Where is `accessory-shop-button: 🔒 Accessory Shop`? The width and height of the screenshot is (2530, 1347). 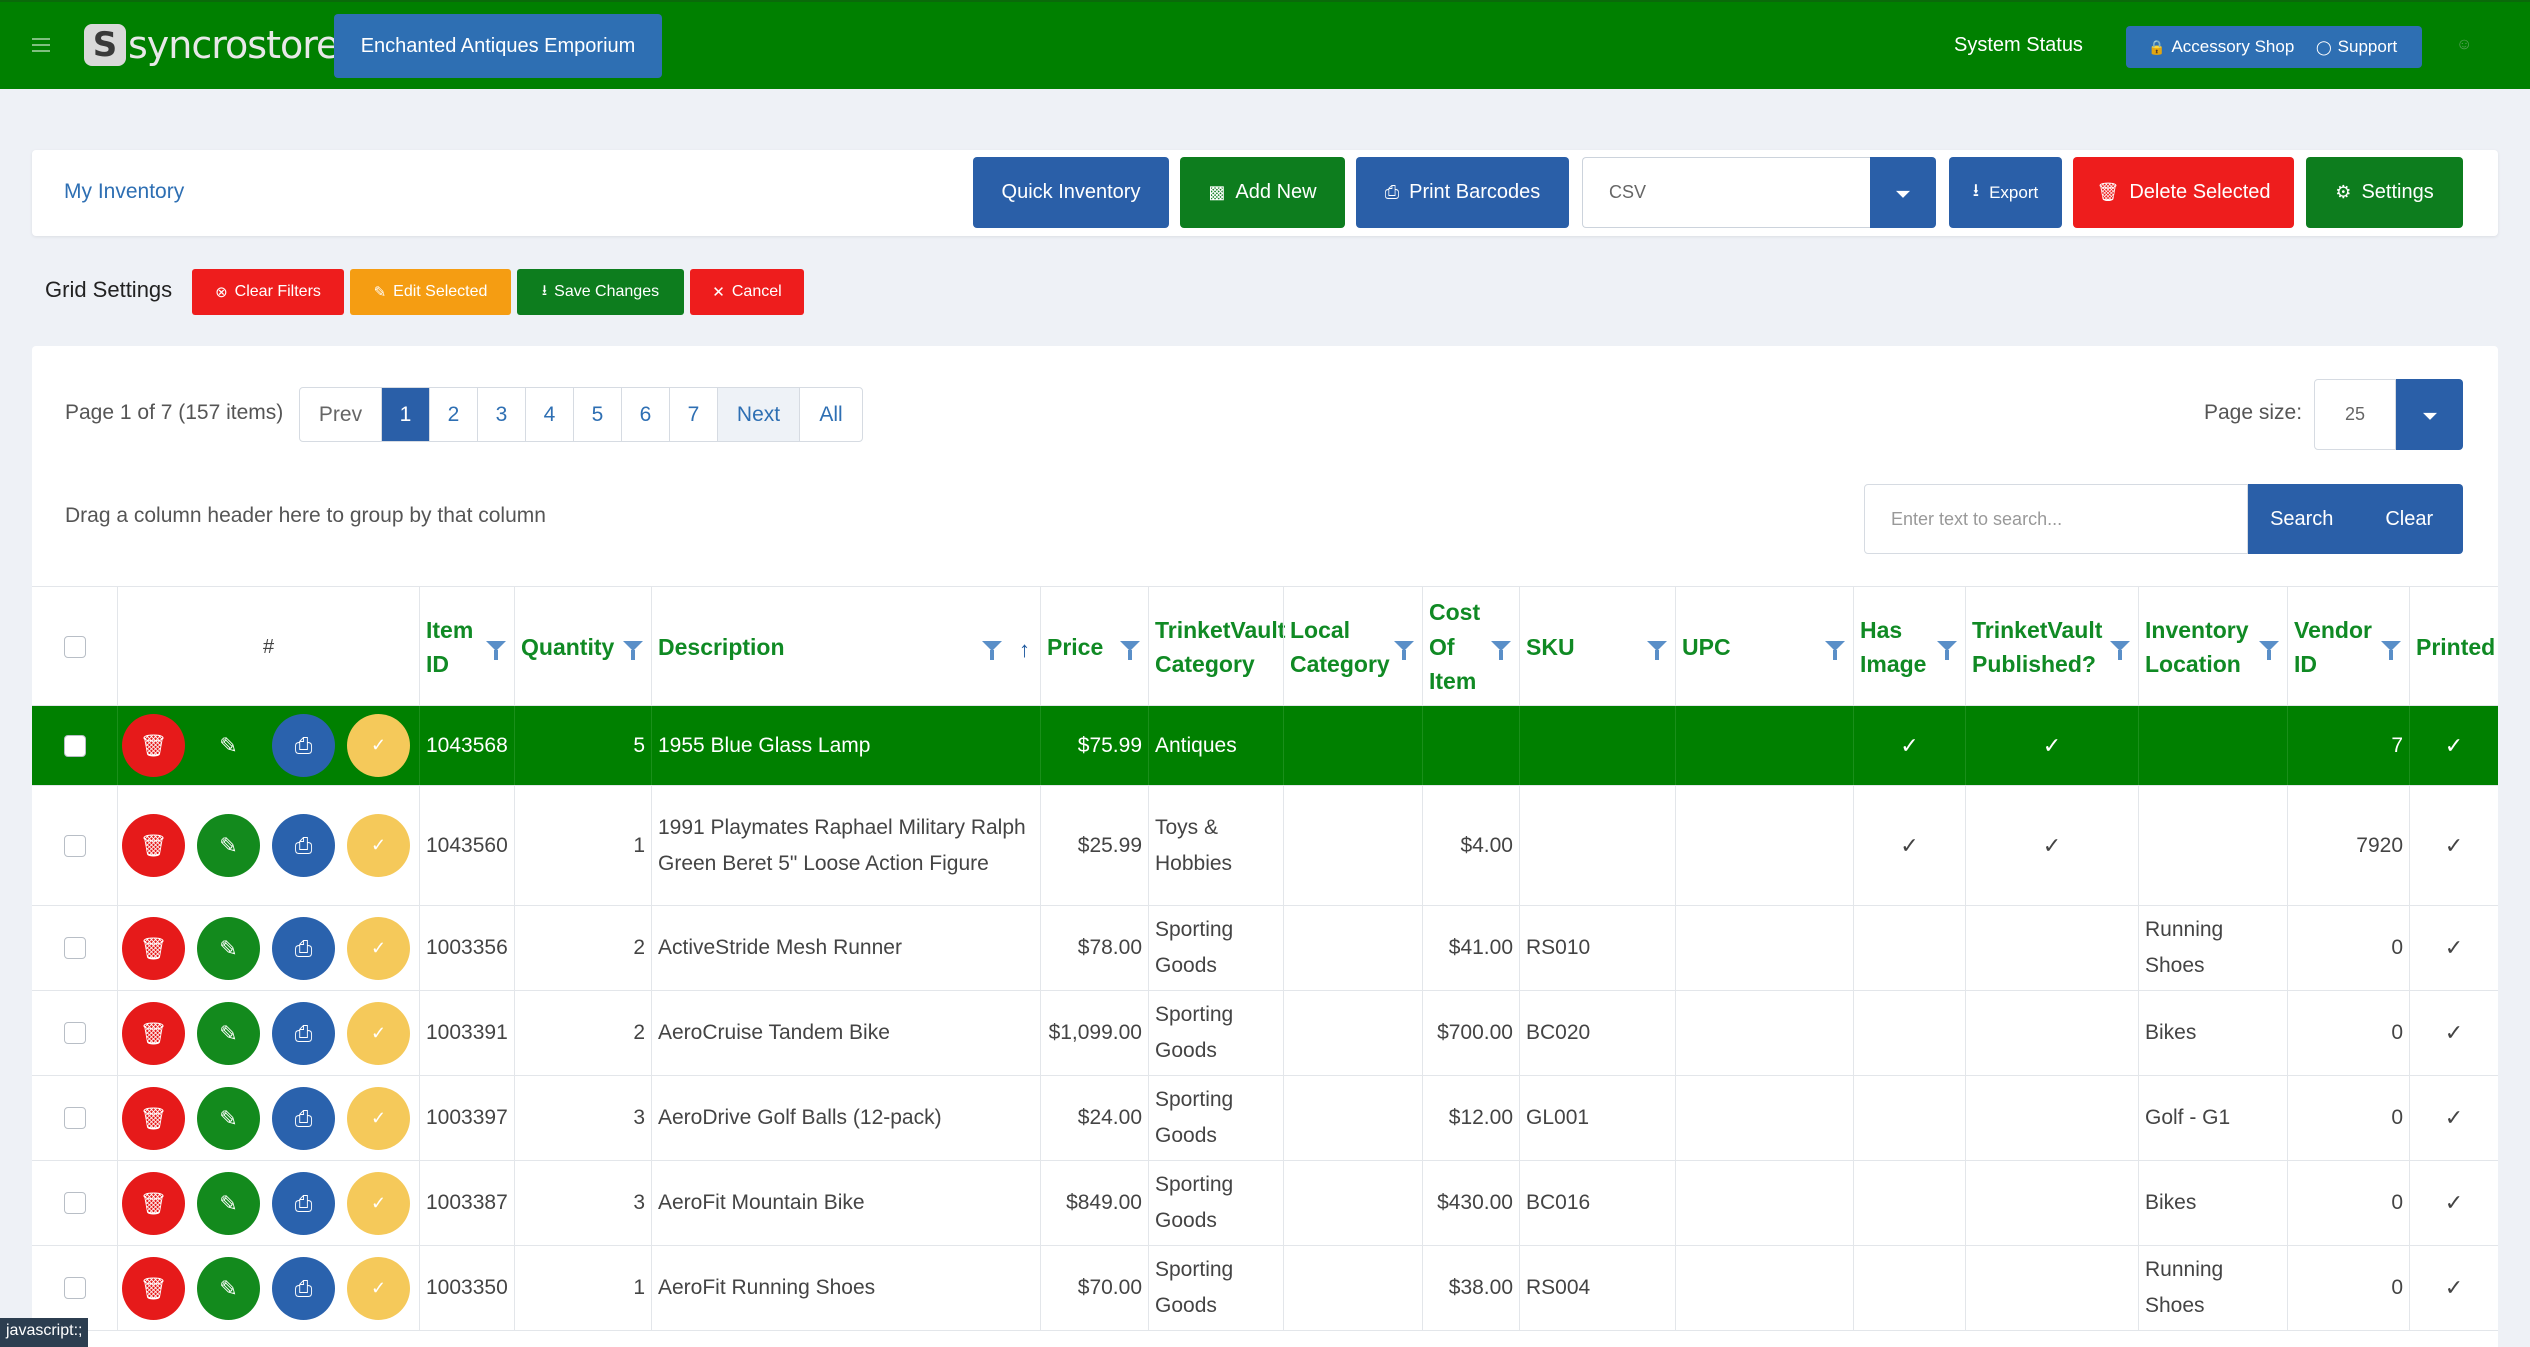 accessory-shop-button: 🔒 Accessory Shop is located at coordinates (2216, 47).